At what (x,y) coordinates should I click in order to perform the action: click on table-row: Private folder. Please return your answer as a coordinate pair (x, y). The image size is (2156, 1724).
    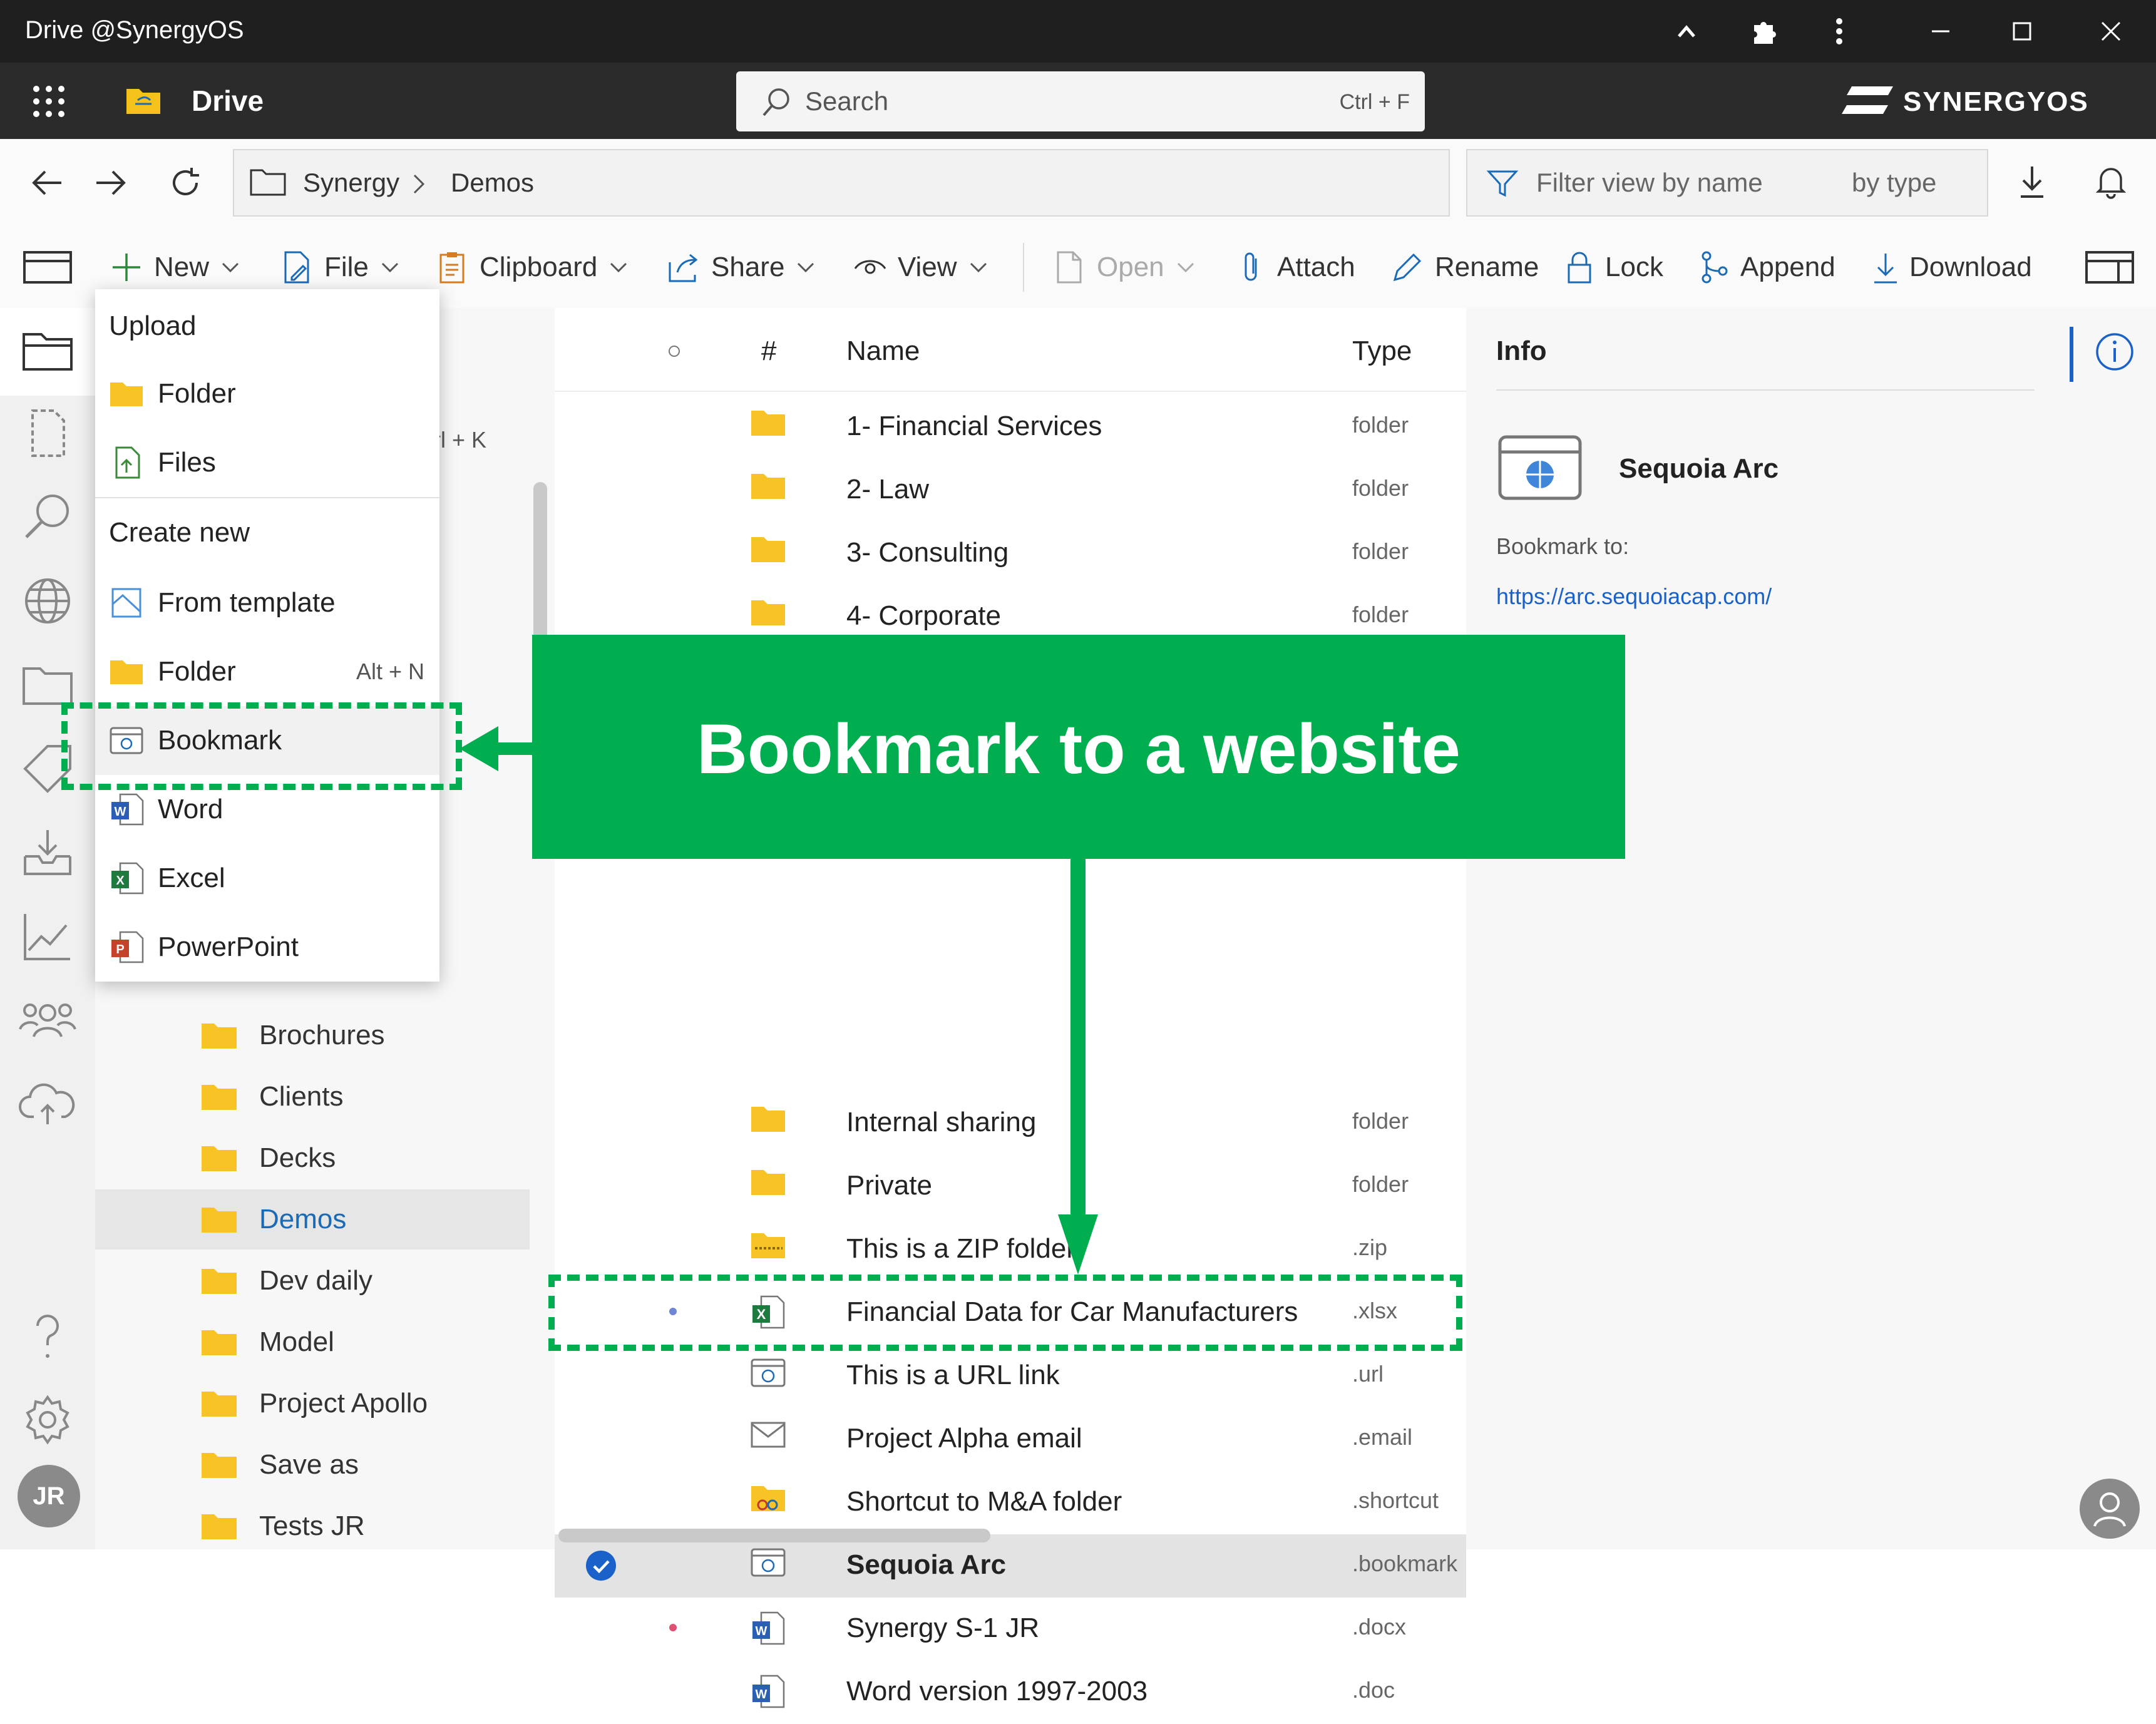
    Looking at the image, I should click on (1010, 1186).